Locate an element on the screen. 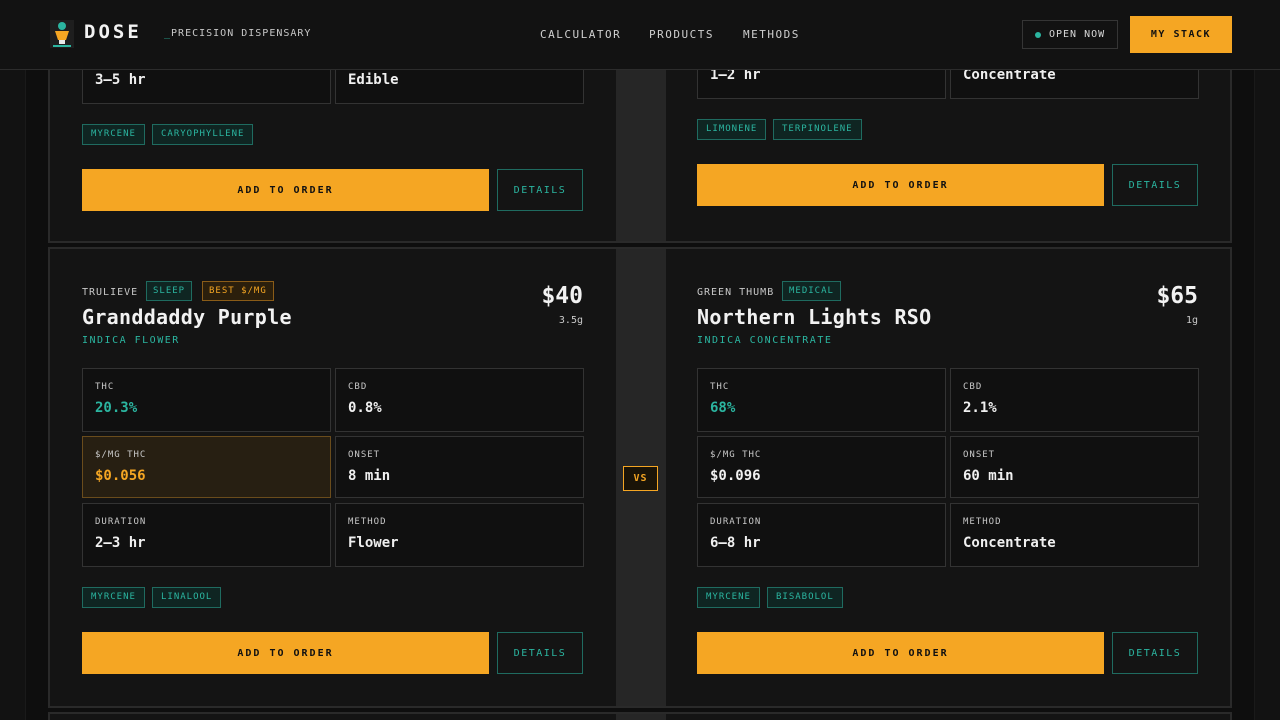  terpene-tag: TERPINOLENE is located at coordinates (817, 129).